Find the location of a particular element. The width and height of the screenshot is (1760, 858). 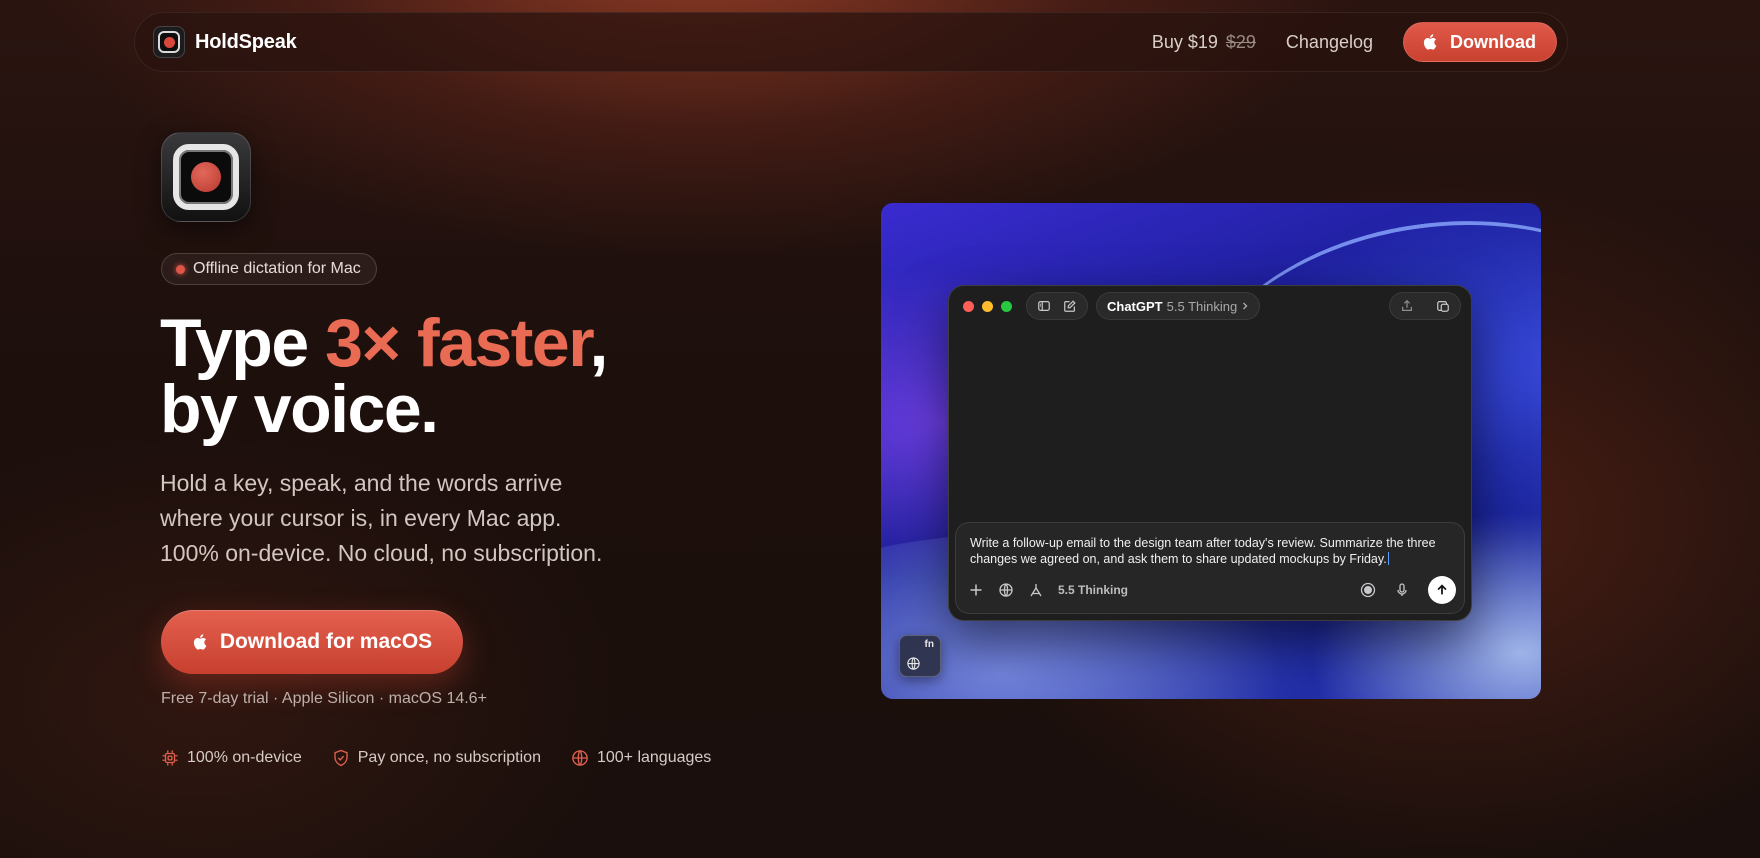

minimize-window-icon is located at coordinates (987, 306).